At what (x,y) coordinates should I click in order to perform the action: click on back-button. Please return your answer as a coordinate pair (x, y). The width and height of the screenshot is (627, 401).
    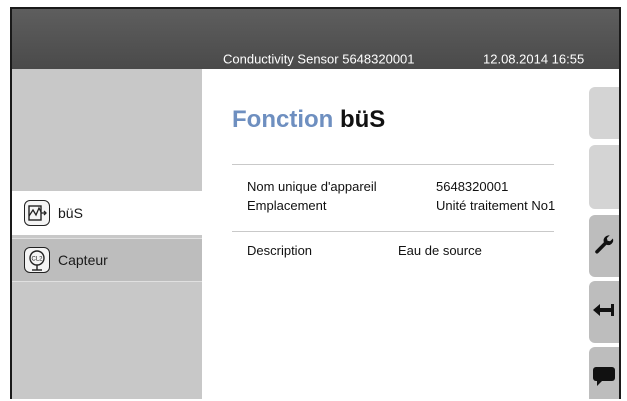
    Looking at the image, I should click on (604, 312).